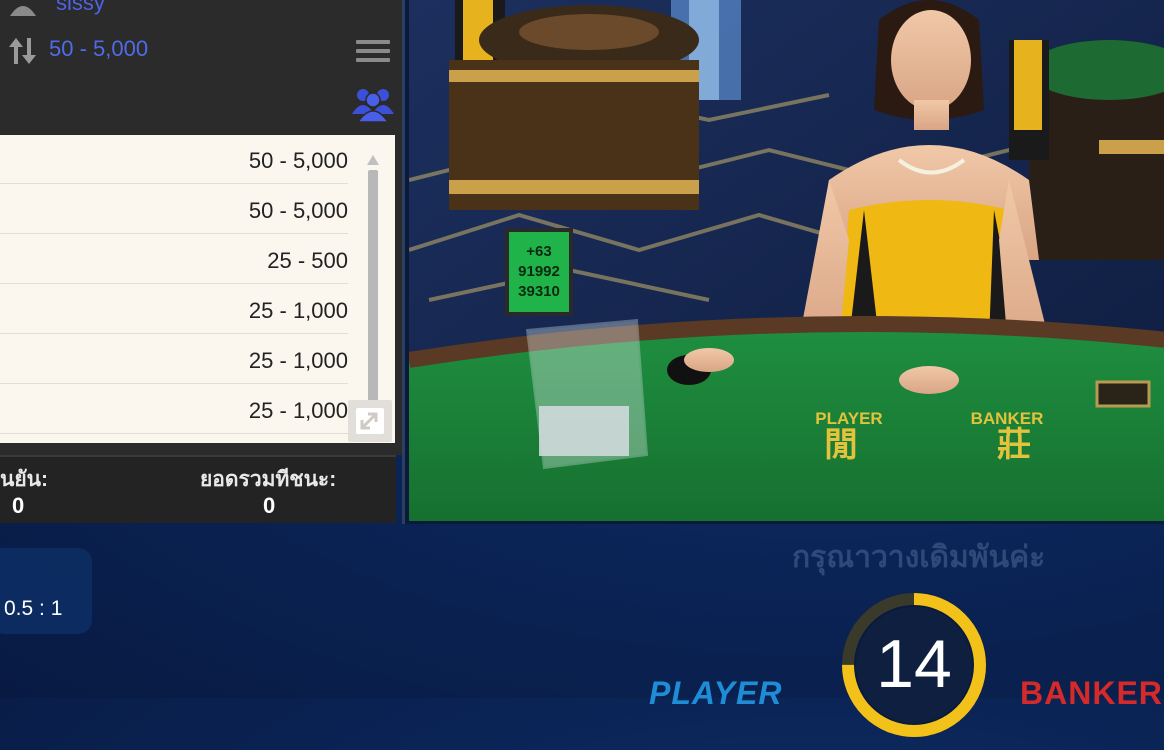  Describe the element at coordinates (914, 664) in the screenshot. I see `countdown-seconds: 14` at that location.